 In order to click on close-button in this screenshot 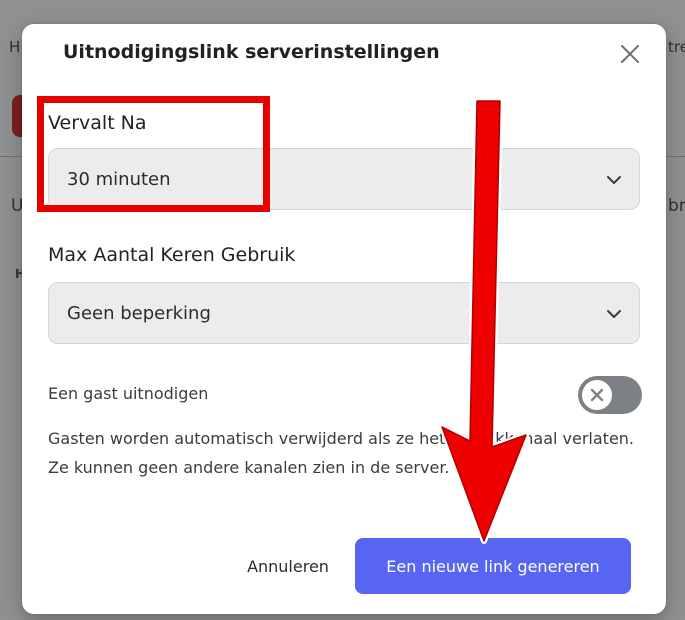, I will do `click(630, 54)`.